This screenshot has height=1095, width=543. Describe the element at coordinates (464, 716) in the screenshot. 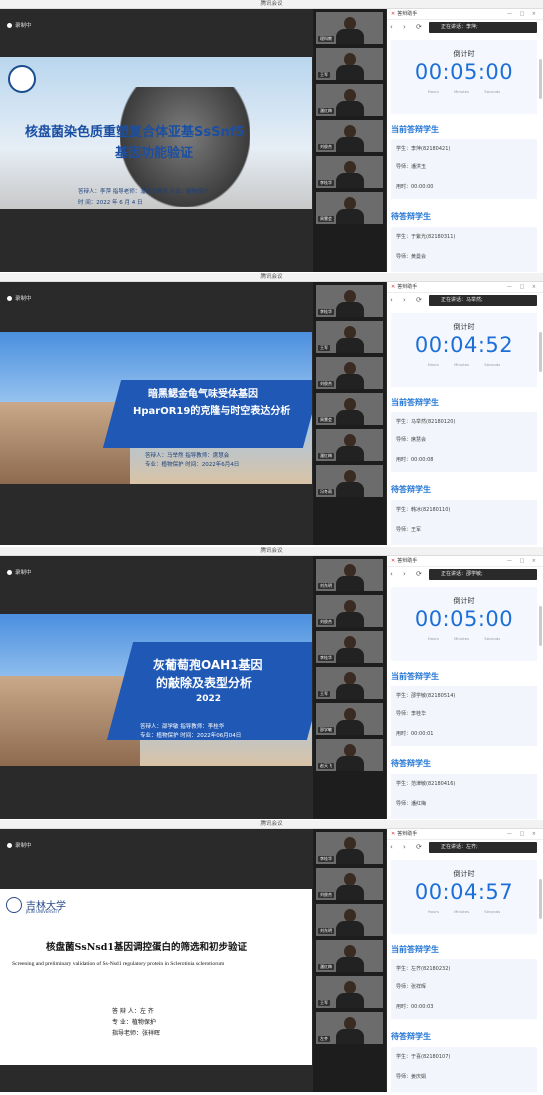

I see `current-student-card: 学生：邵学敏(82180514) 导师：李桂华 用时：00:00:01` at that location.